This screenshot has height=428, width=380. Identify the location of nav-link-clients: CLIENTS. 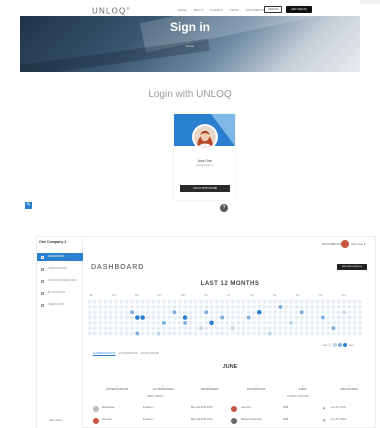
(217, 10).